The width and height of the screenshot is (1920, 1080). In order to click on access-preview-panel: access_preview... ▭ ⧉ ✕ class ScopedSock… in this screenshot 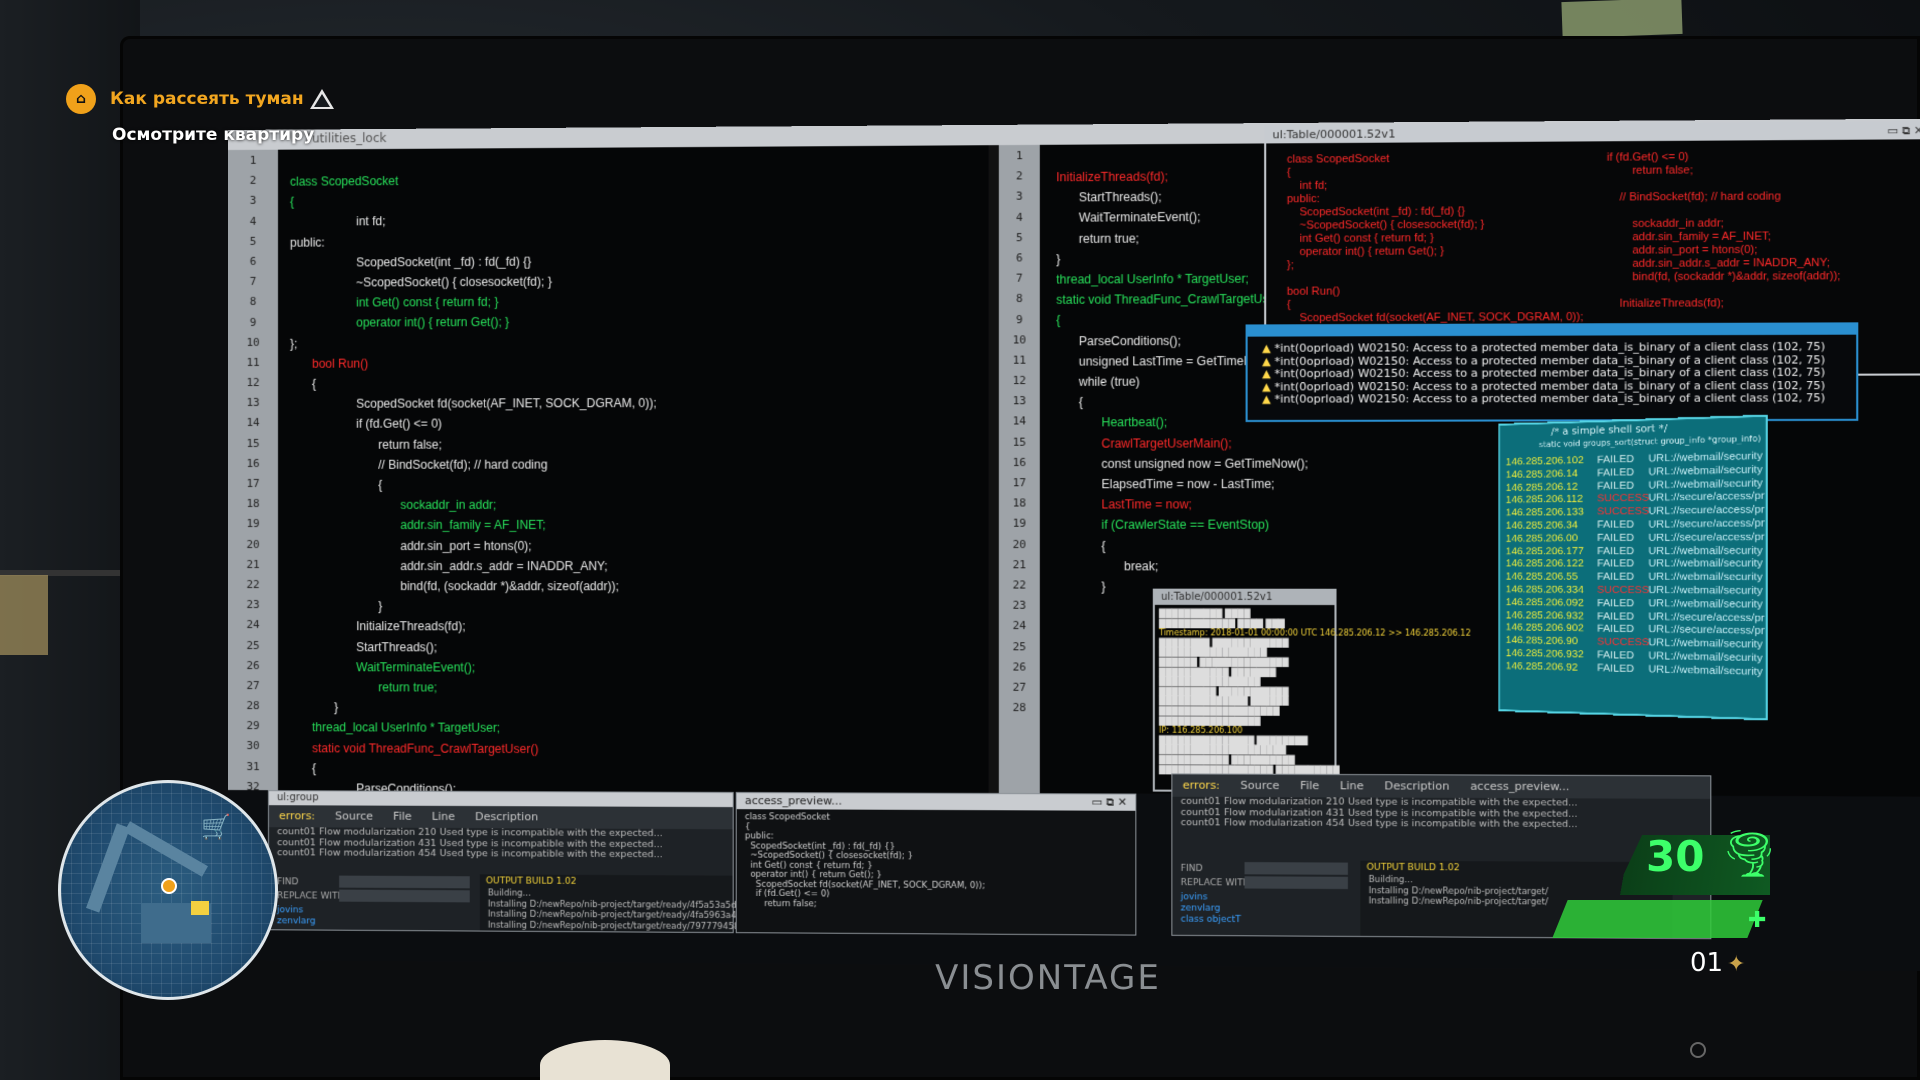, I will do `click(936, 863)`.